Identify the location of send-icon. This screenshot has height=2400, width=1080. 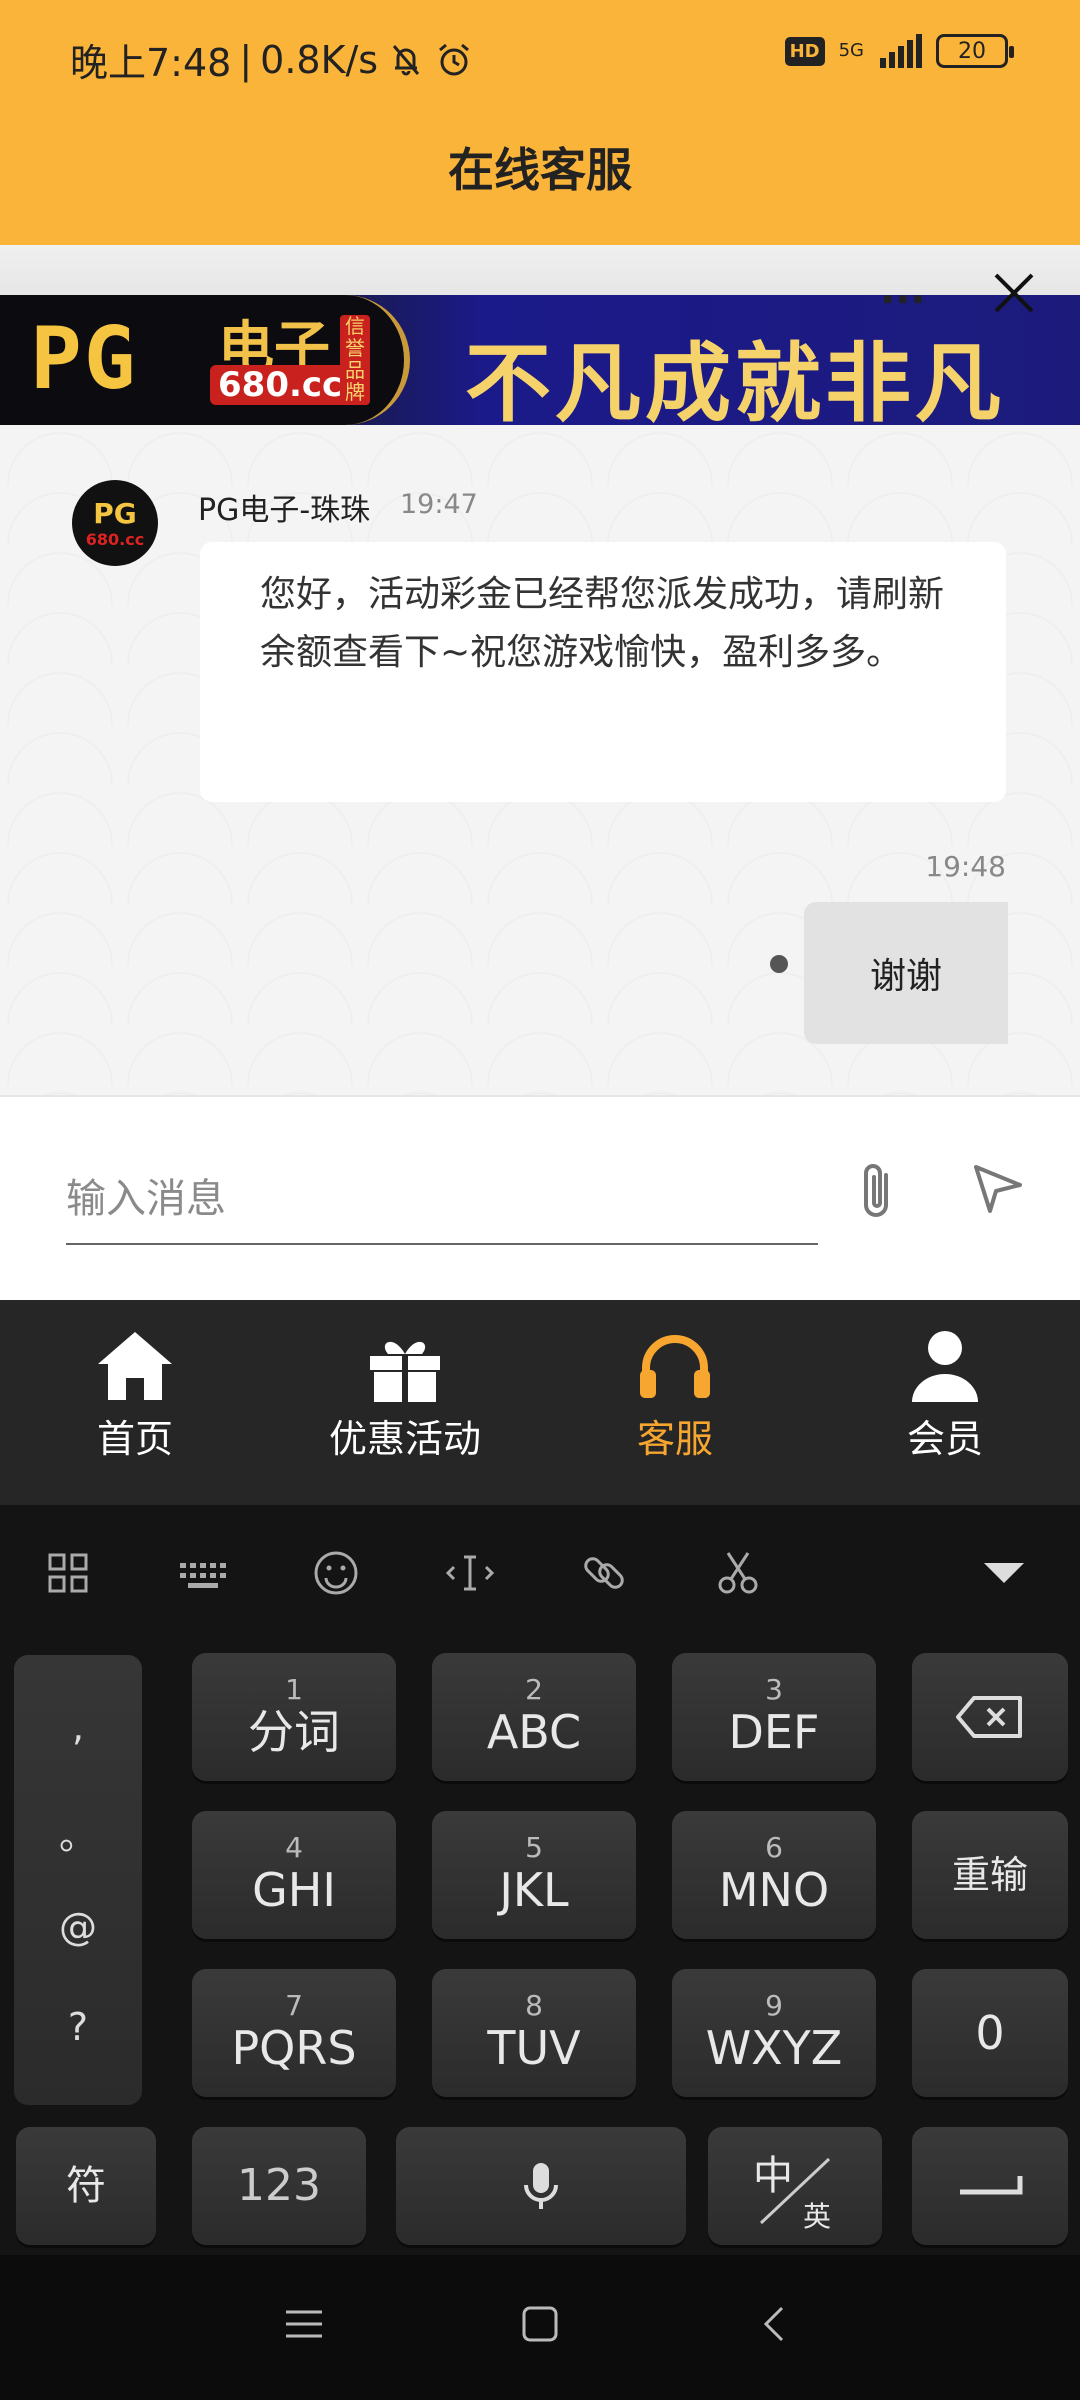
(998, 1187).